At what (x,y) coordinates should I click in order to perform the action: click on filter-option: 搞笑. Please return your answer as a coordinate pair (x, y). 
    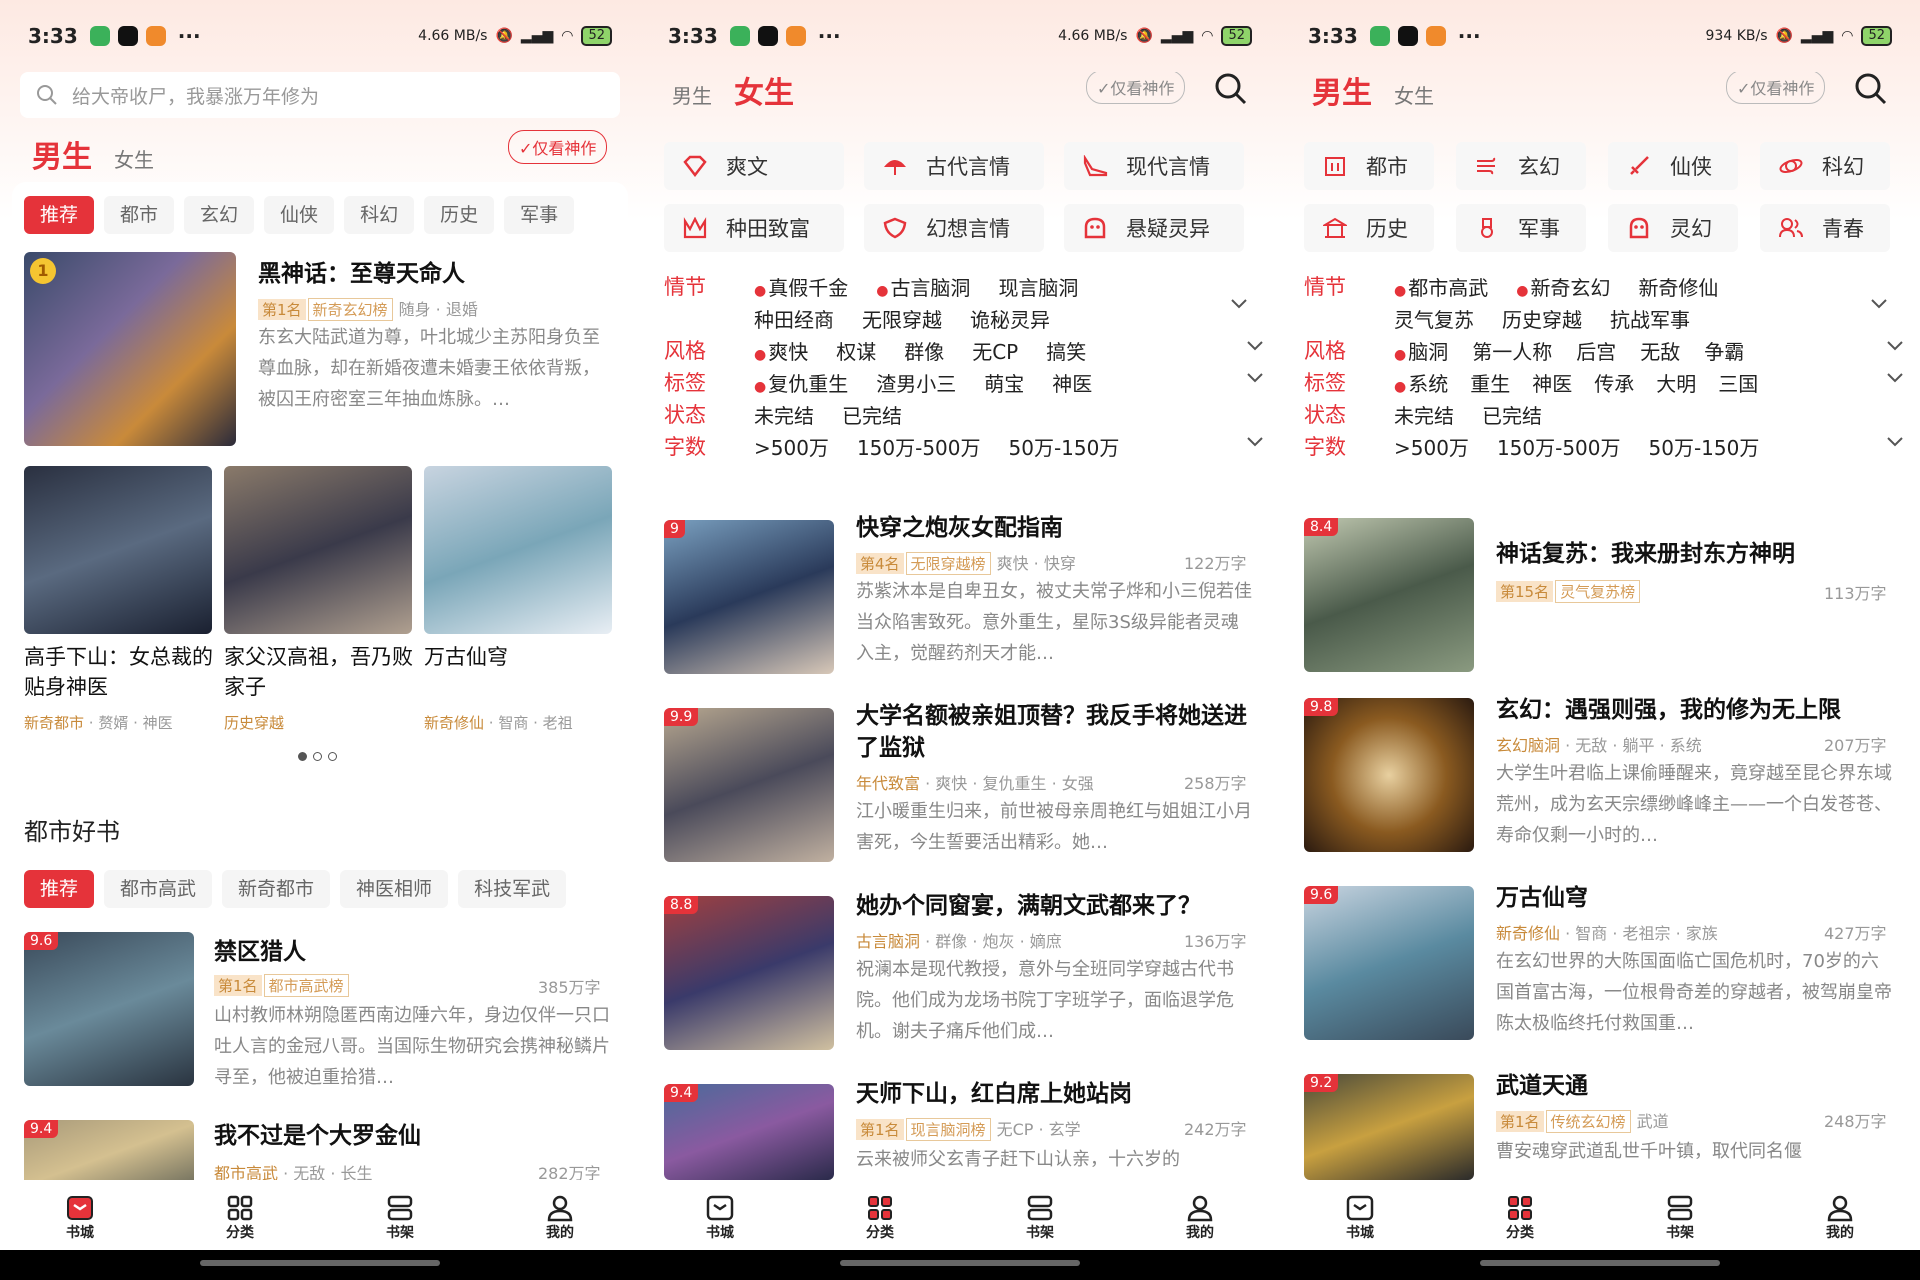
    Looking at the image, I should click on (1066, 350).